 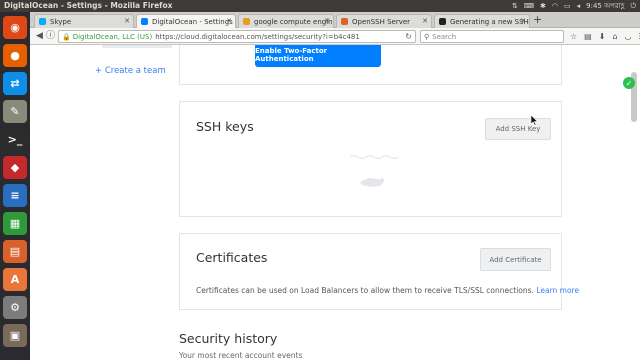 I want to click on launcher: ◉ ● ⇄ ✎ >_ ◆ ≡ ▦ ▤ A ⚙ ▣, so click(x=15, y=186).